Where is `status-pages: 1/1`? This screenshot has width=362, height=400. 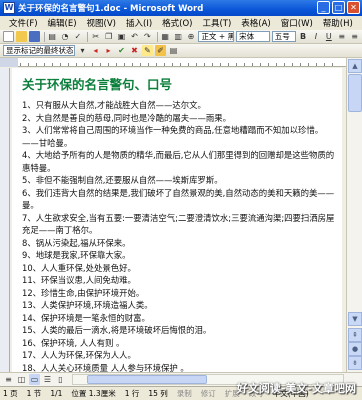
status-pages: 1/1 is located at coordinates (56, 393).